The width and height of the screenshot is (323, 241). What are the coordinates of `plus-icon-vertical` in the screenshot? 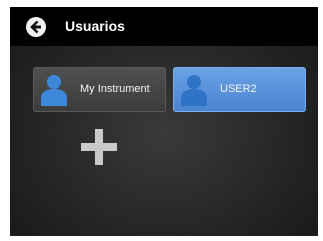 It's located at (99, 147).